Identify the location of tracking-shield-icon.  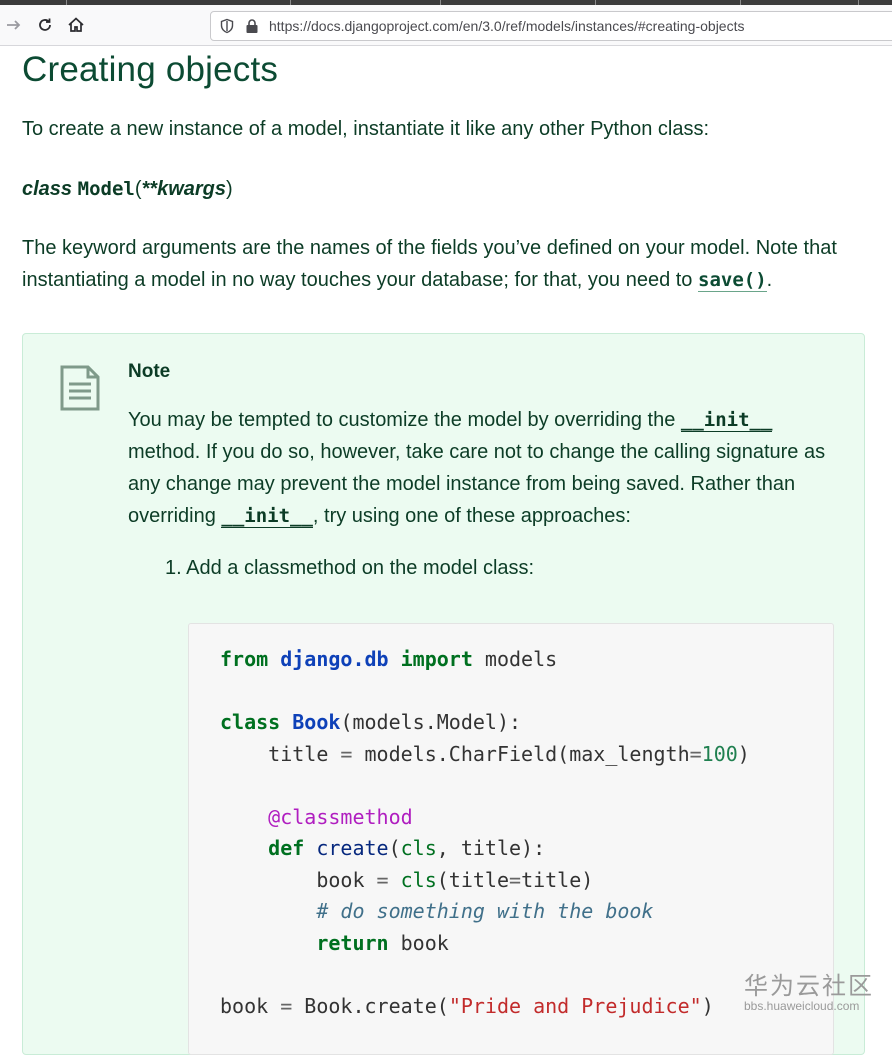
(227, 28).